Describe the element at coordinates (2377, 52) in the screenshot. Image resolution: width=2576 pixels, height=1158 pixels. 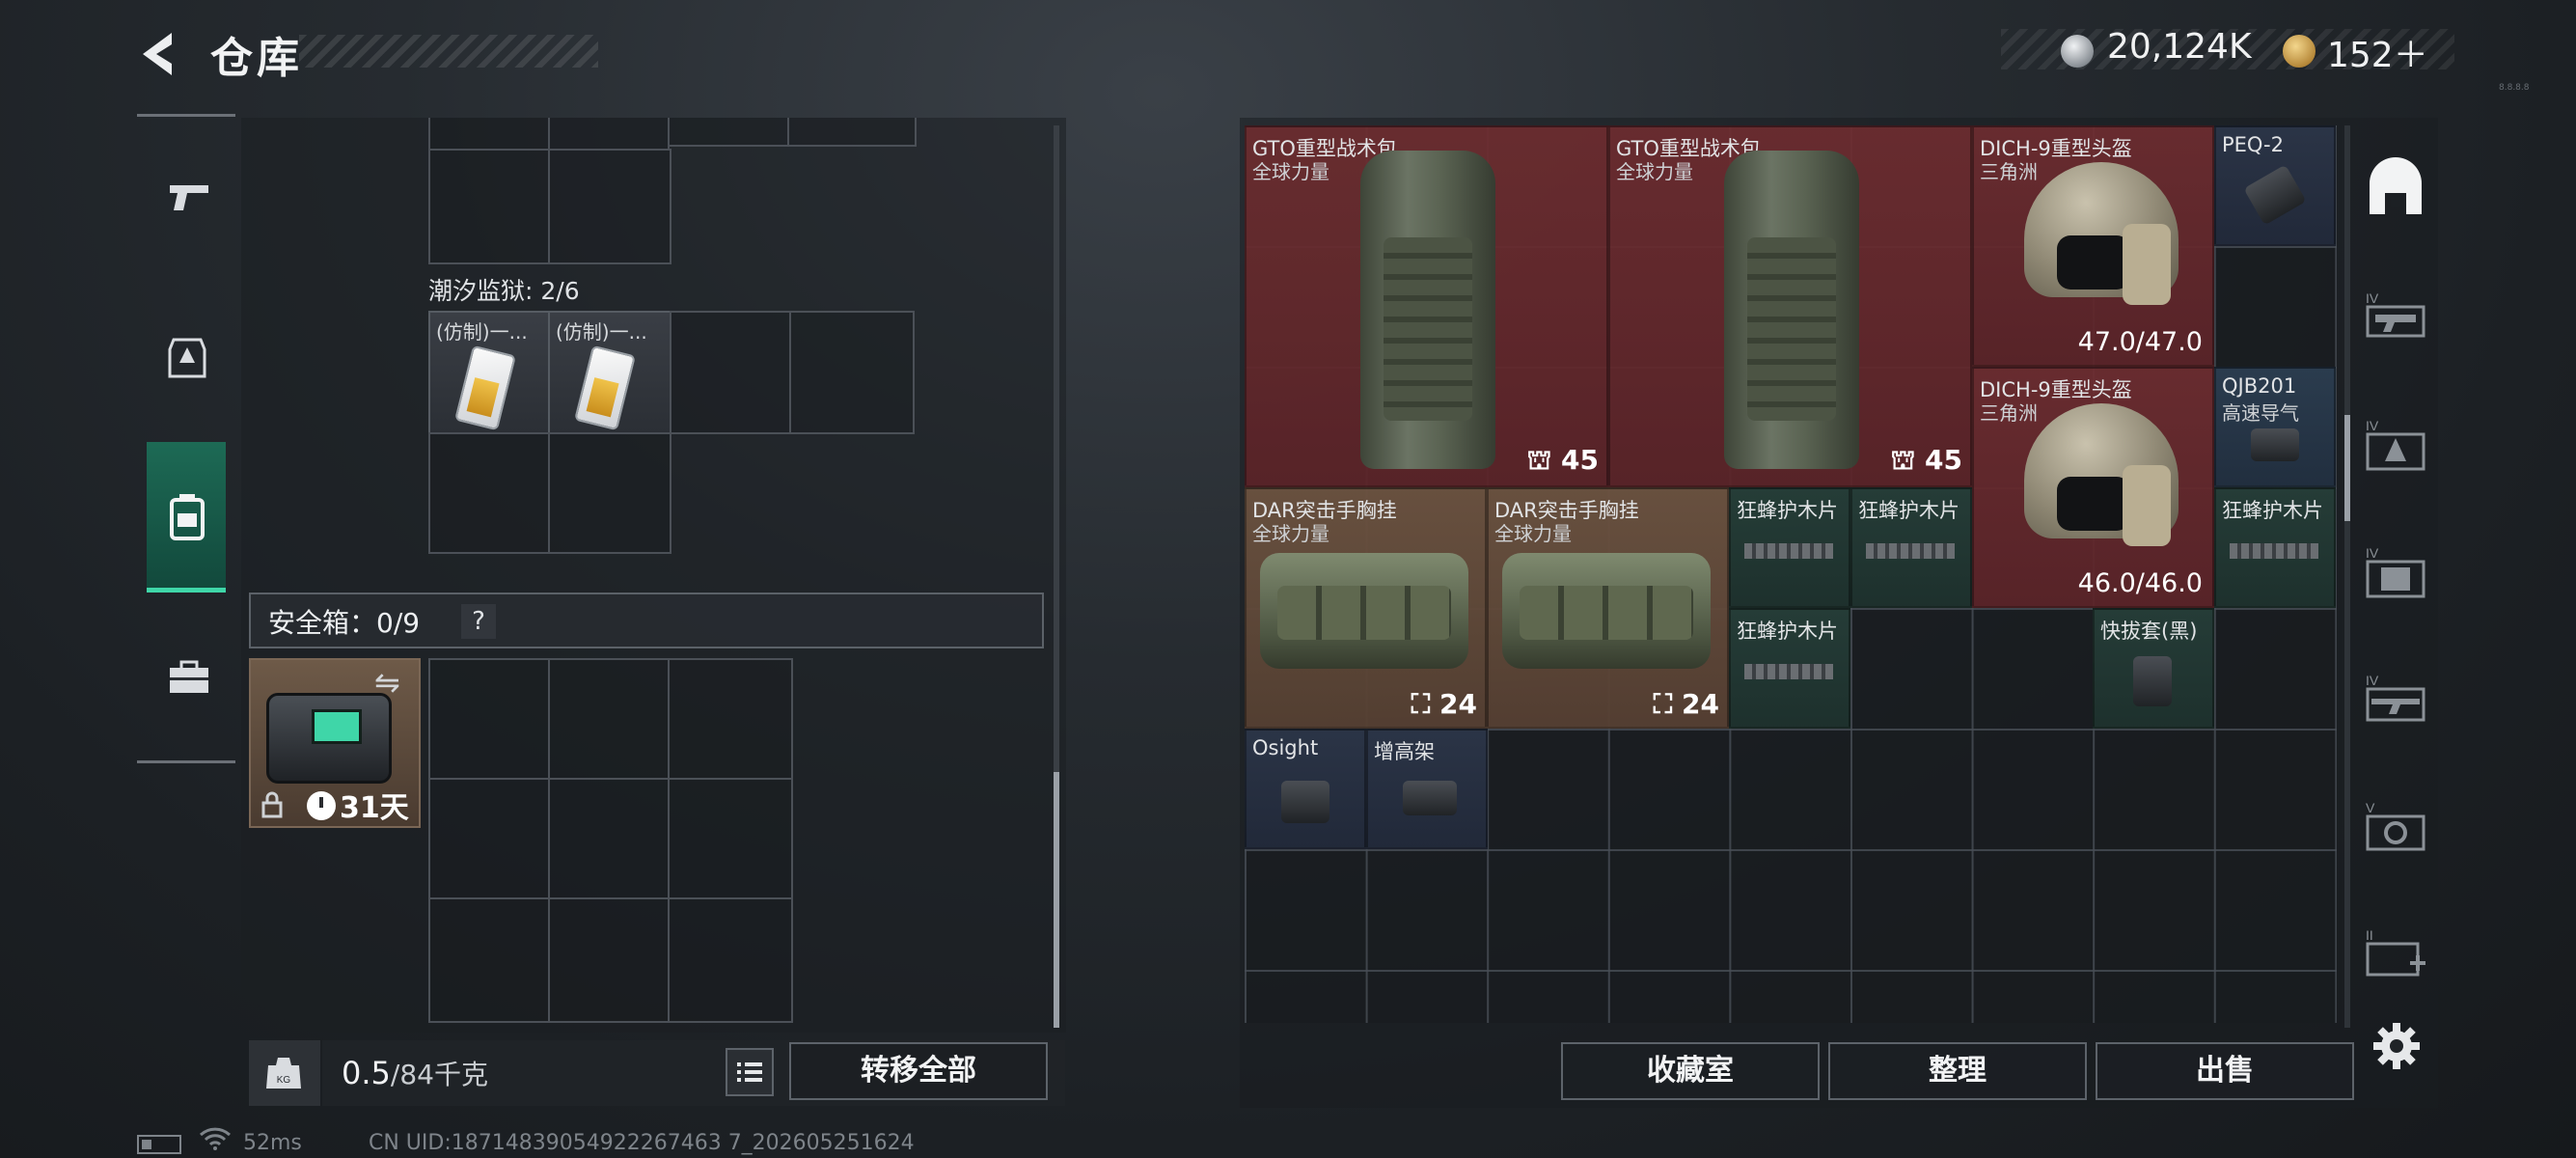
I see `gold-coin-amount: 152＋` at that location.